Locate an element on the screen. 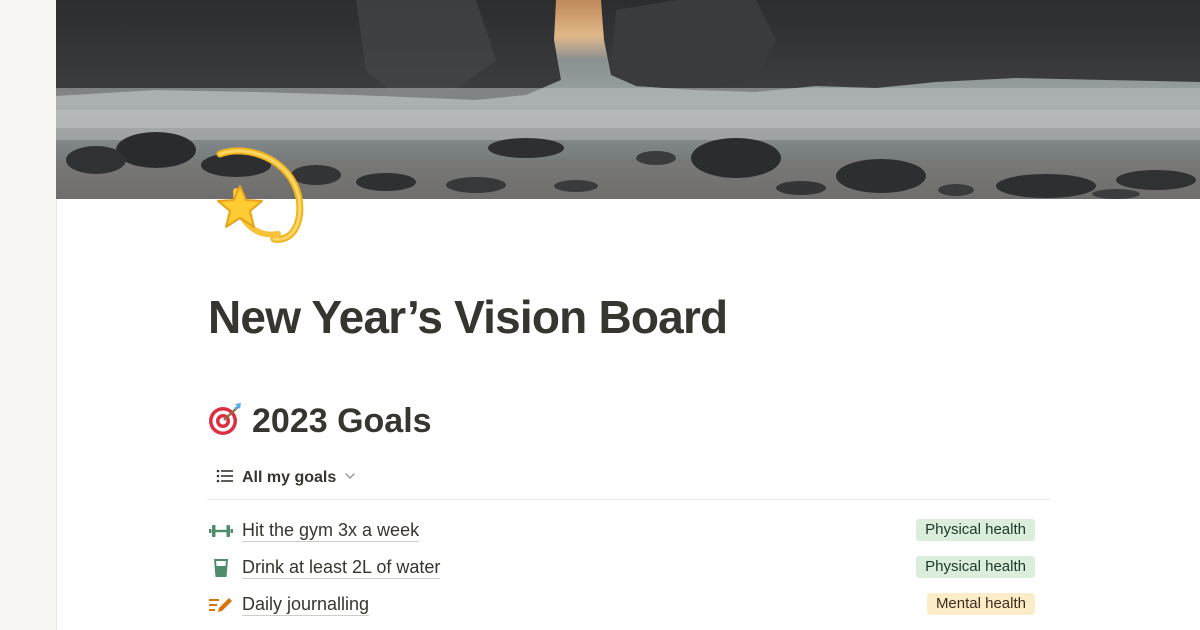 The image size is (1200, 630). dizzy-star-icon is located at coordinates (256, 196).